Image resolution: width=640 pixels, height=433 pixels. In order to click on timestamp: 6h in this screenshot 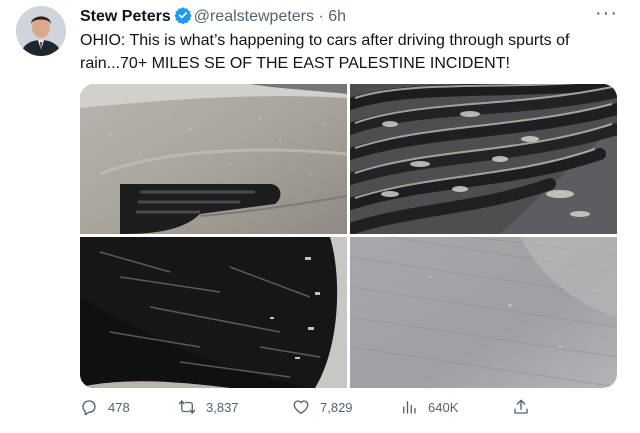, I will do `click(337, 16)`.